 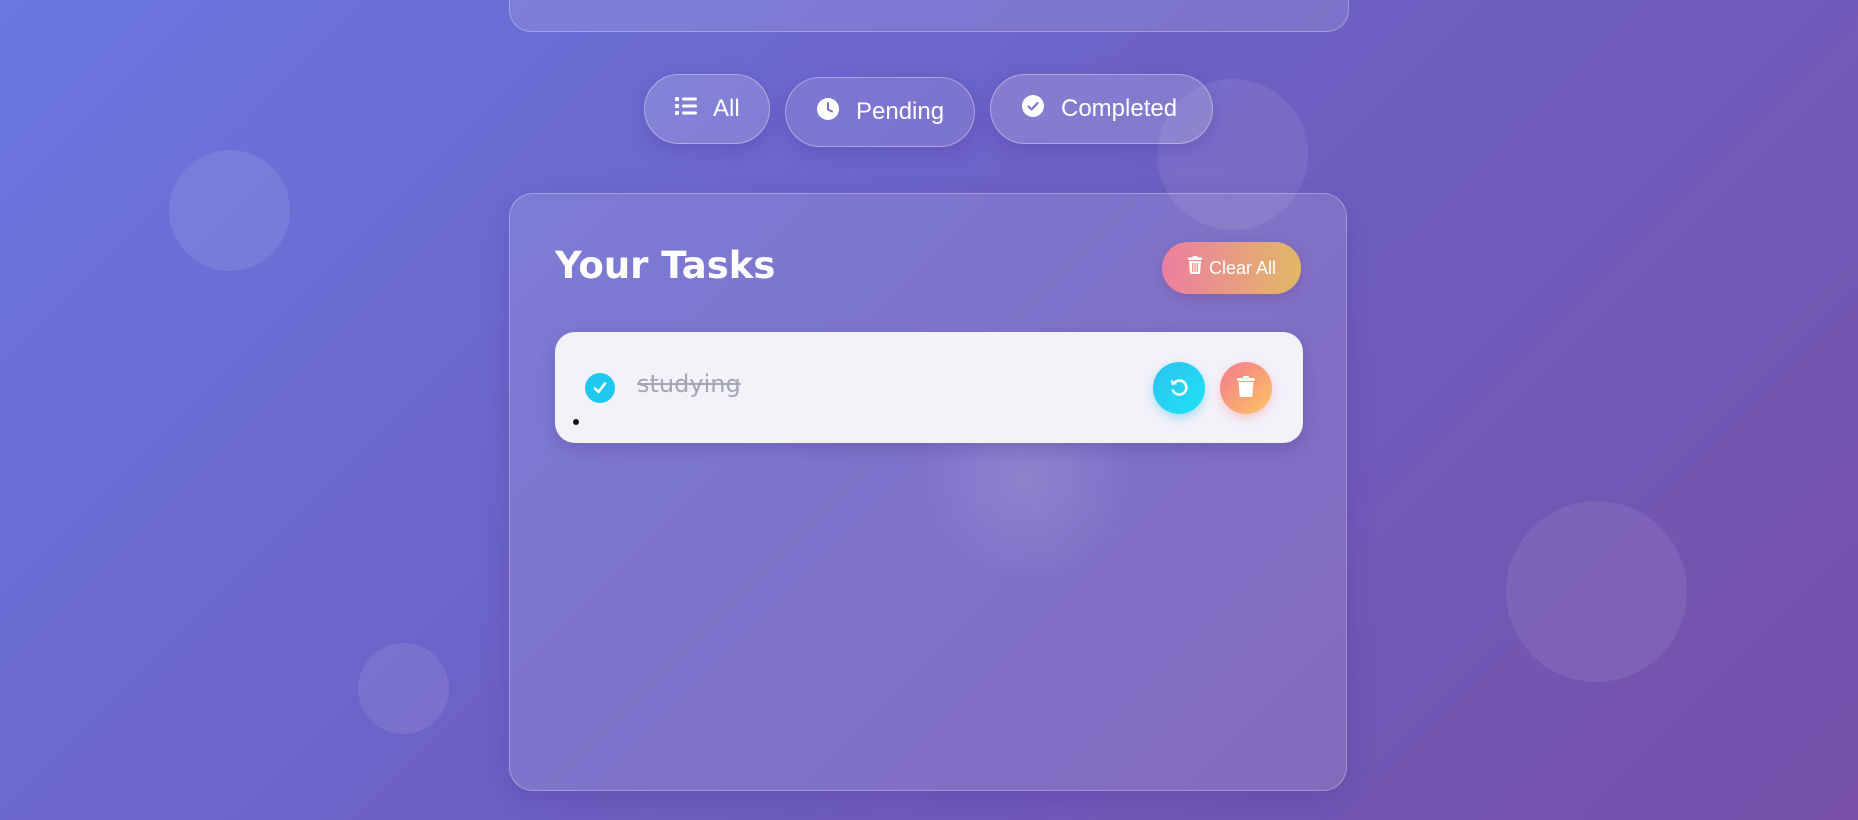 What do you see at coordinates (689, 384) in the screenshot?
I see `task-text: studying` at bounding box center [689, 384].